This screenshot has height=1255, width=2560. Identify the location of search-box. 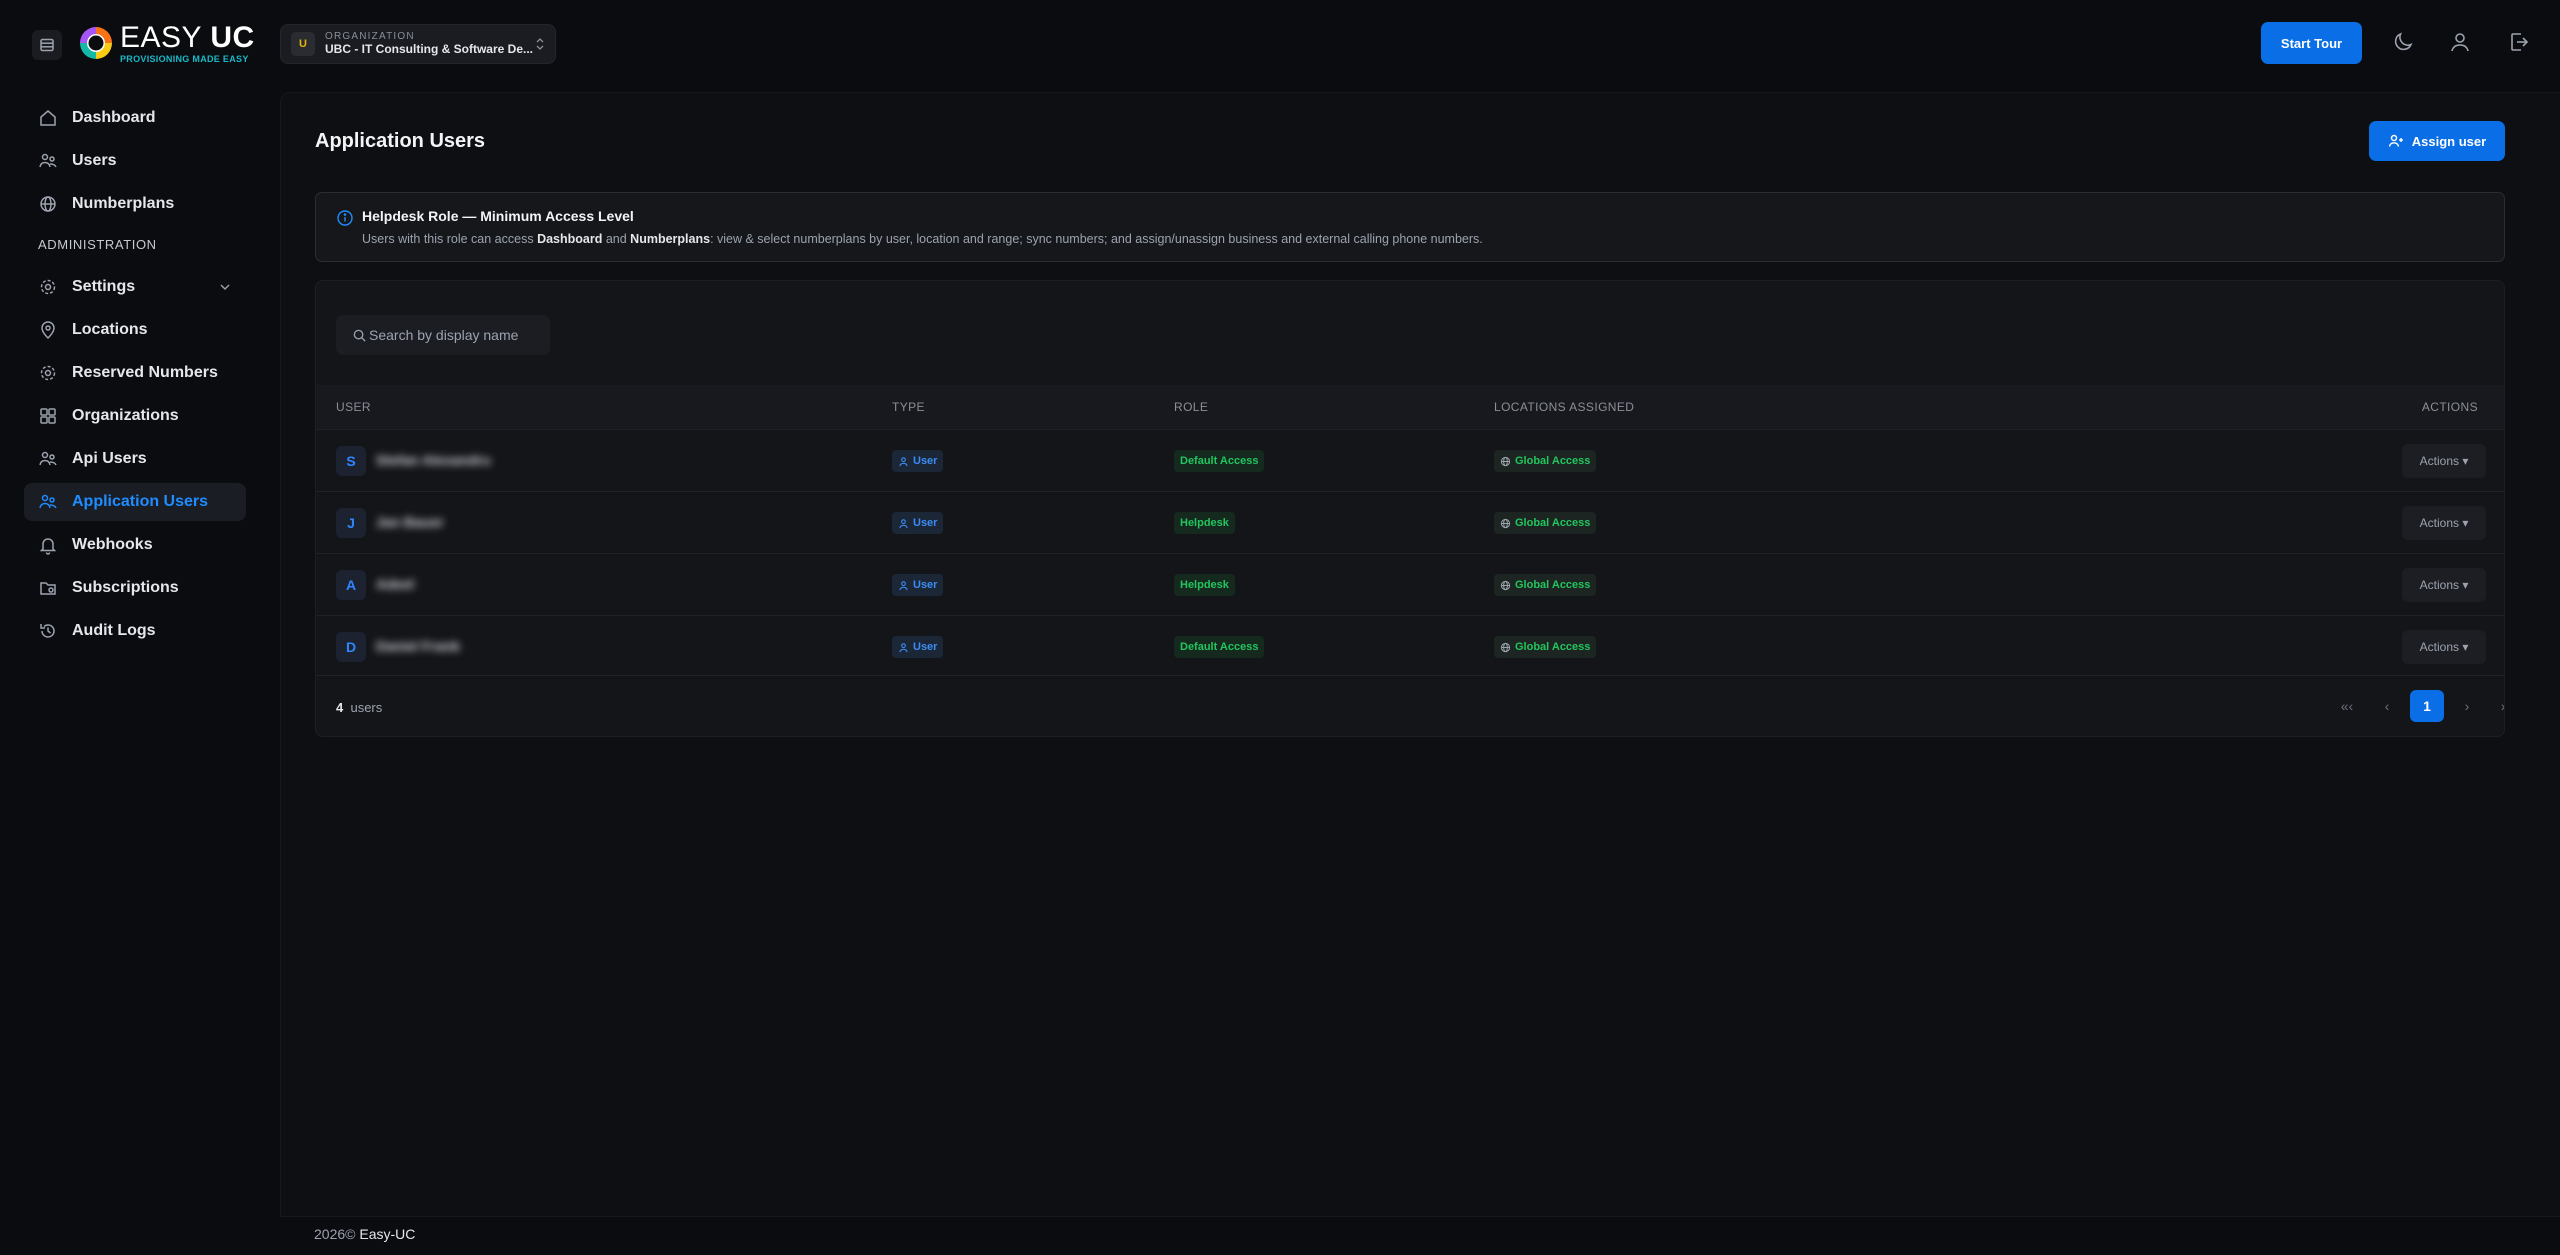
(443, 335).